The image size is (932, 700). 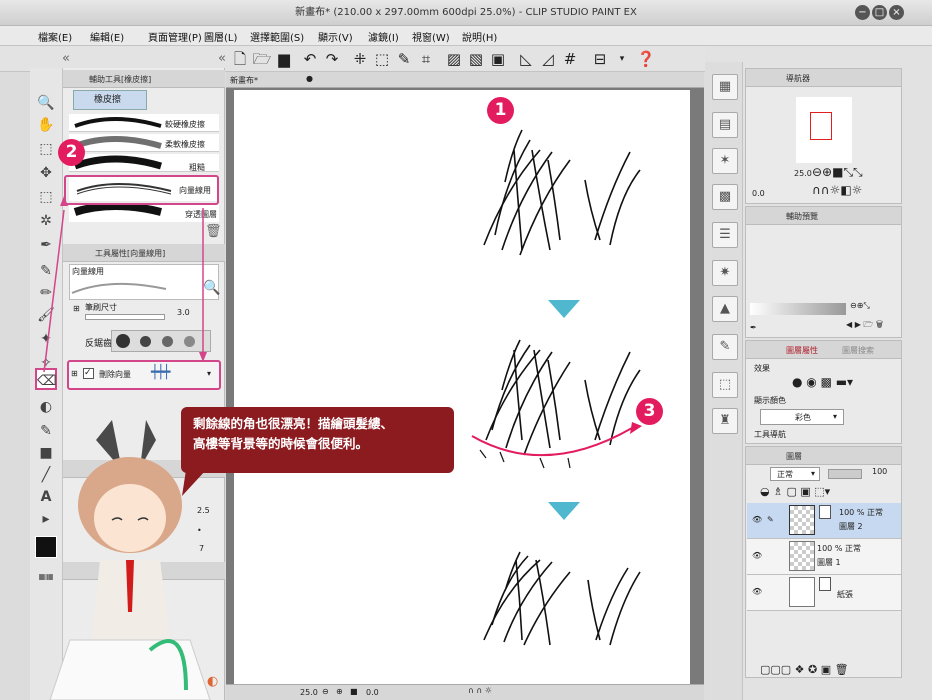 I want to click on eraser-arrow-head, so click(x=636, y=428).